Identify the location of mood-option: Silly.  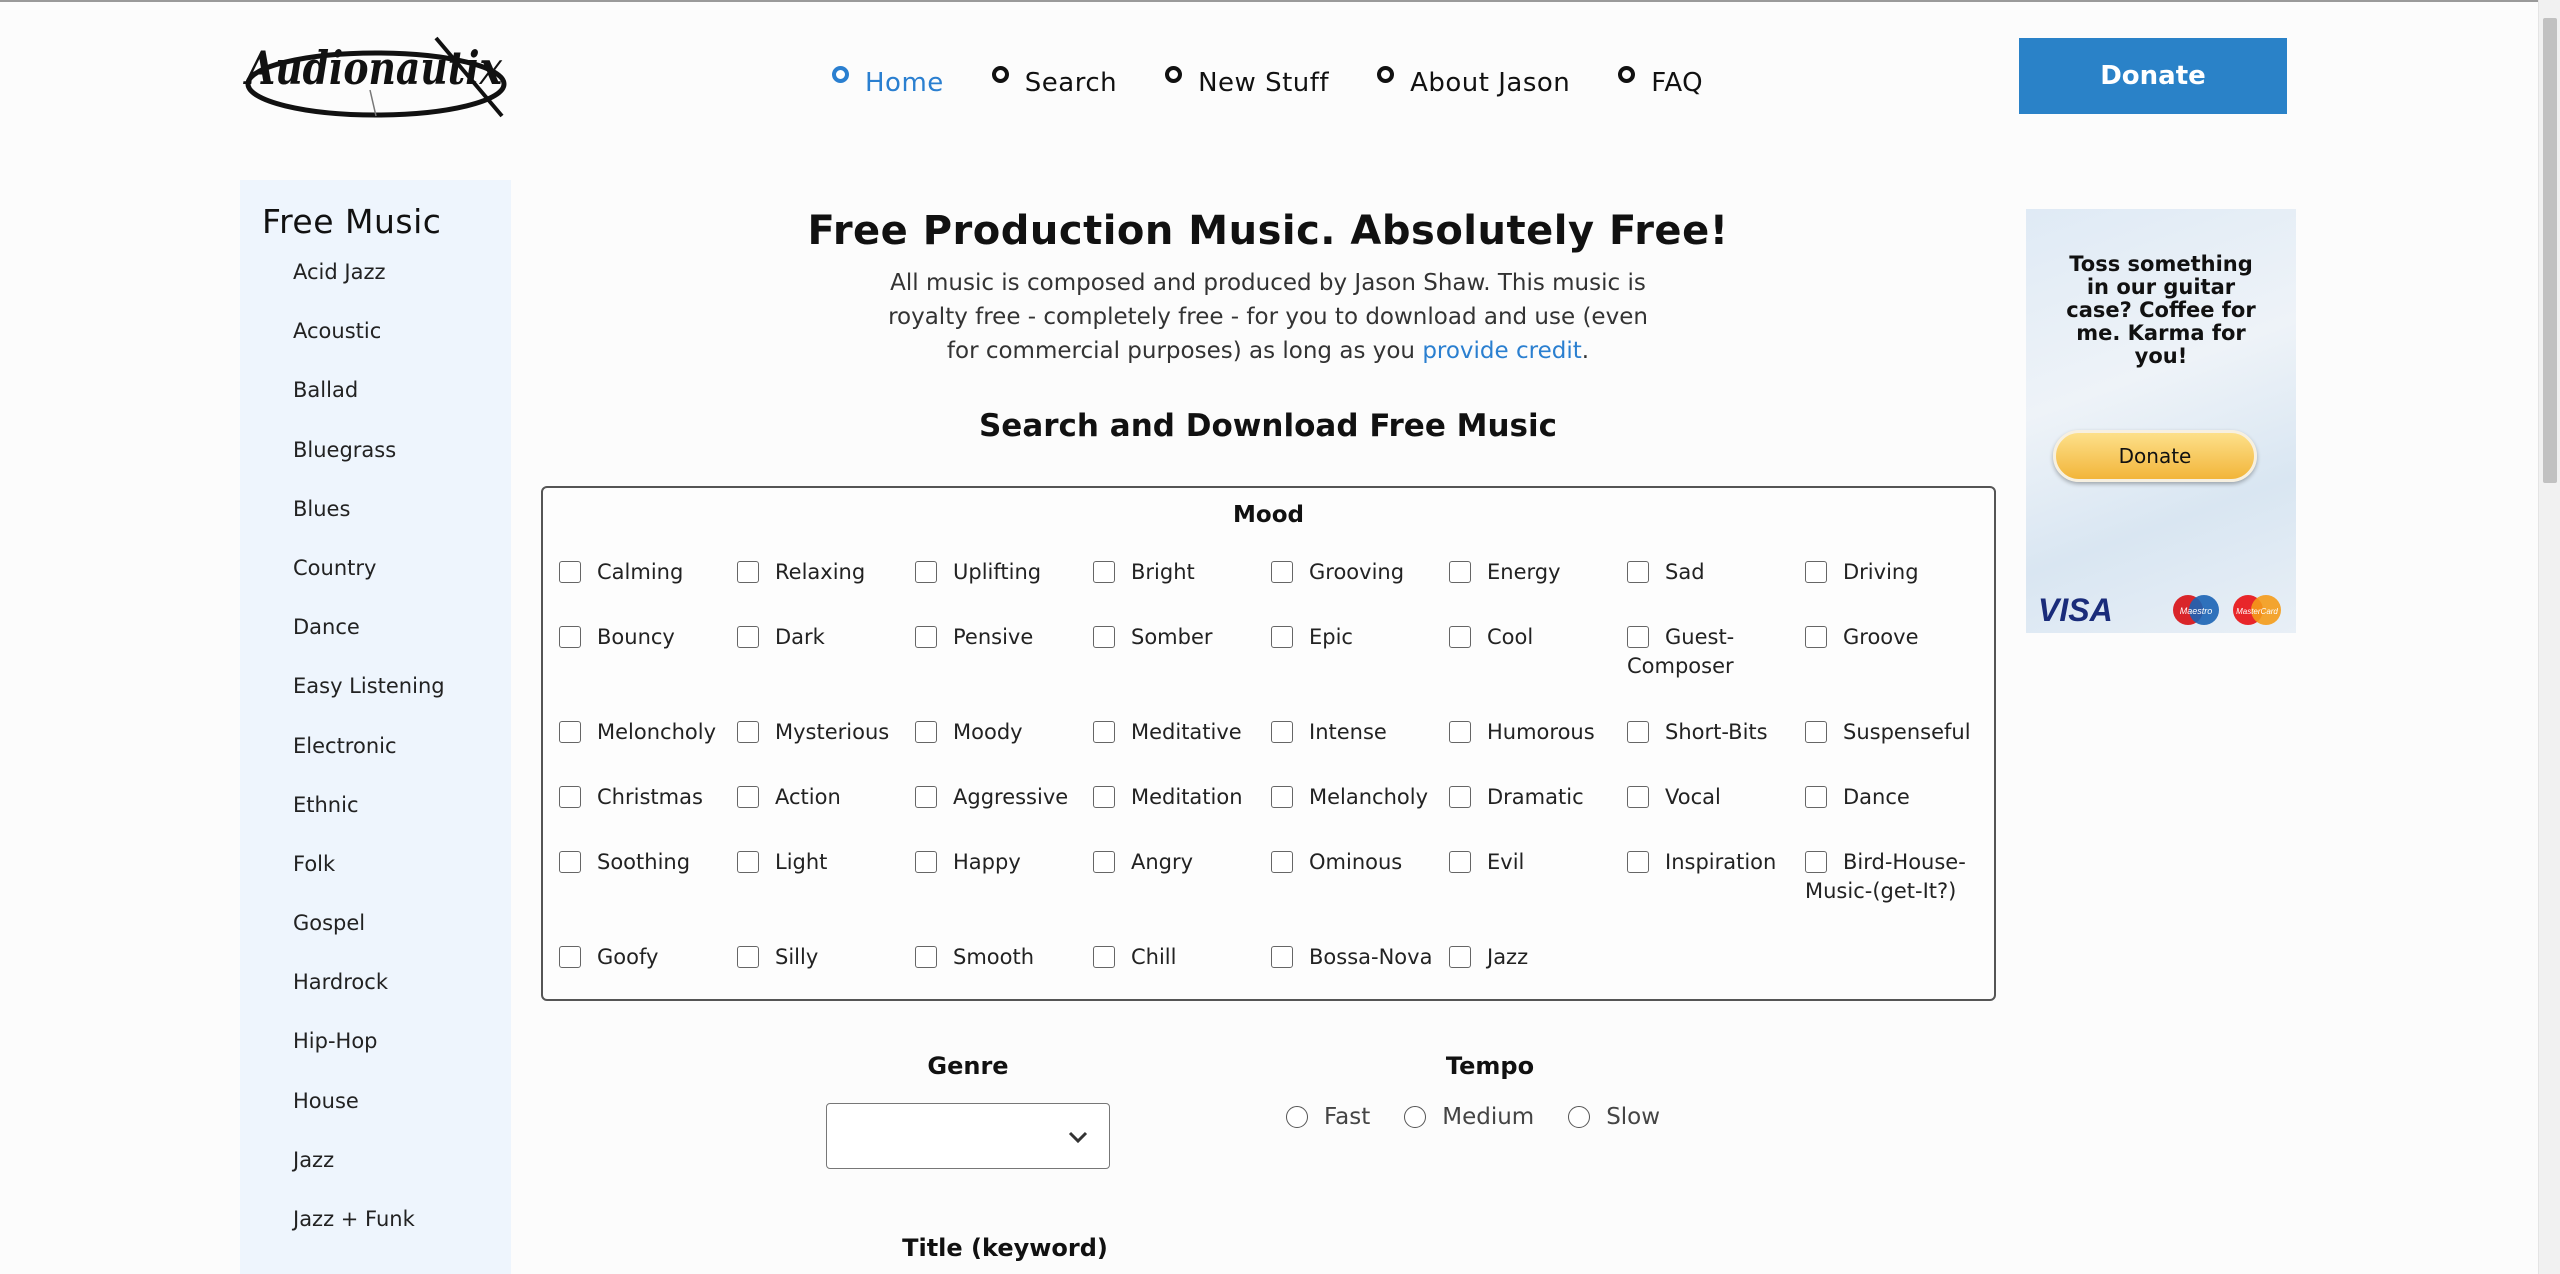
(826, 975).